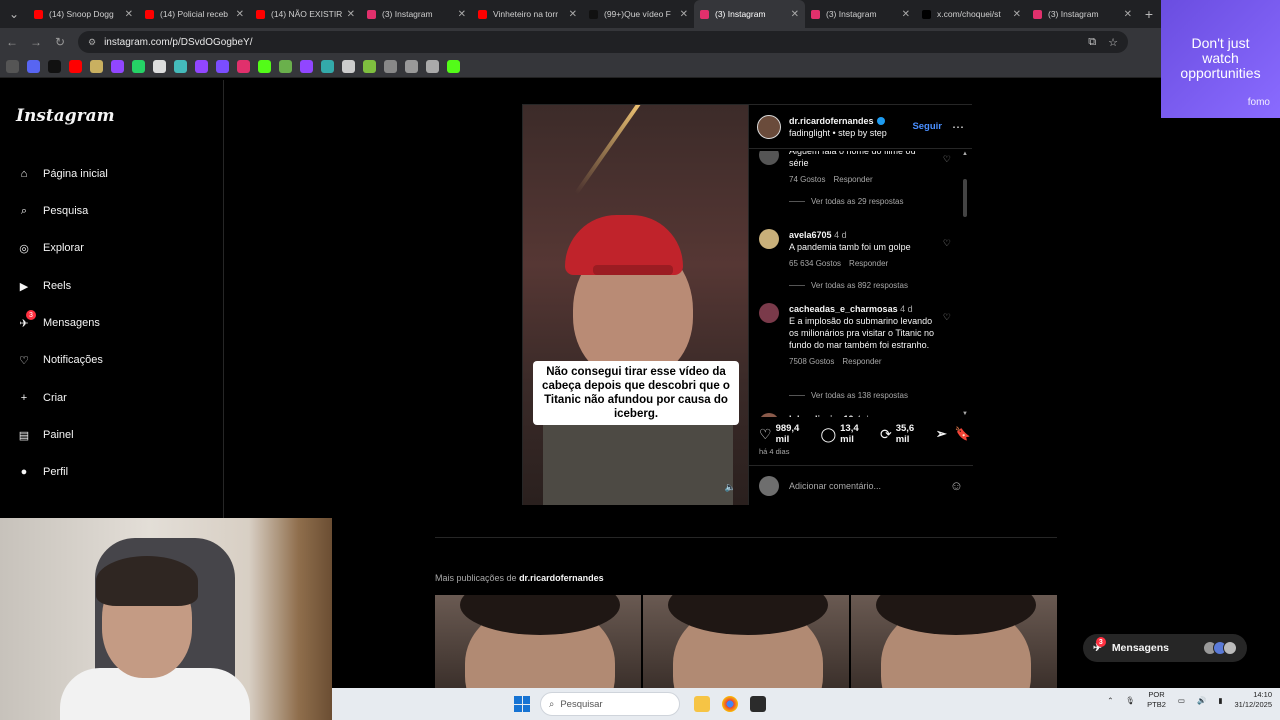 The height and width of the screenshot is (720, 1280). Describe the element at coordinates (62, 174) in the screenshot. I see `sidebar-item-home: ⌂ Página inicial` at that location.